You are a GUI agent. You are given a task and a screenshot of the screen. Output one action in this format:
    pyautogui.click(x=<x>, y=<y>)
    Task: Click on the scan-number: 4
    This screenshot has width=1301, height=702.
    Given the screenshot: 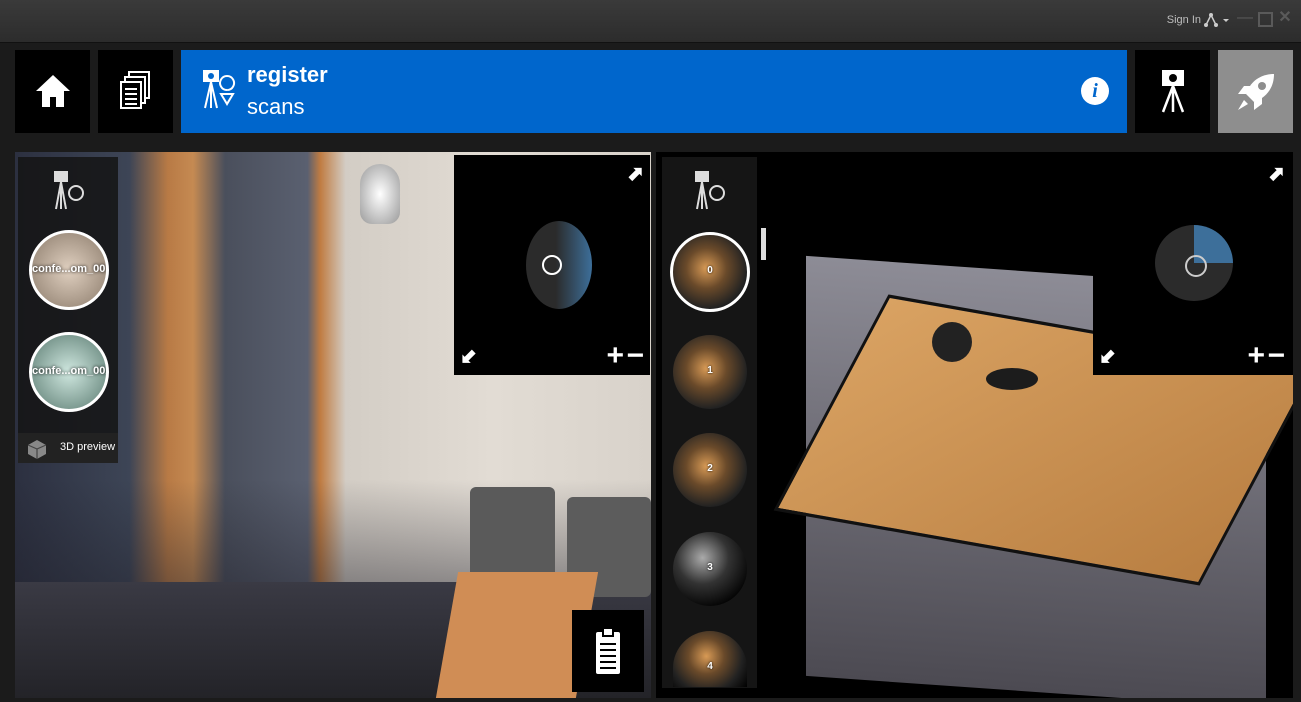 What is the action you would take?
    pyautogui.click(x=710, y=666)
    